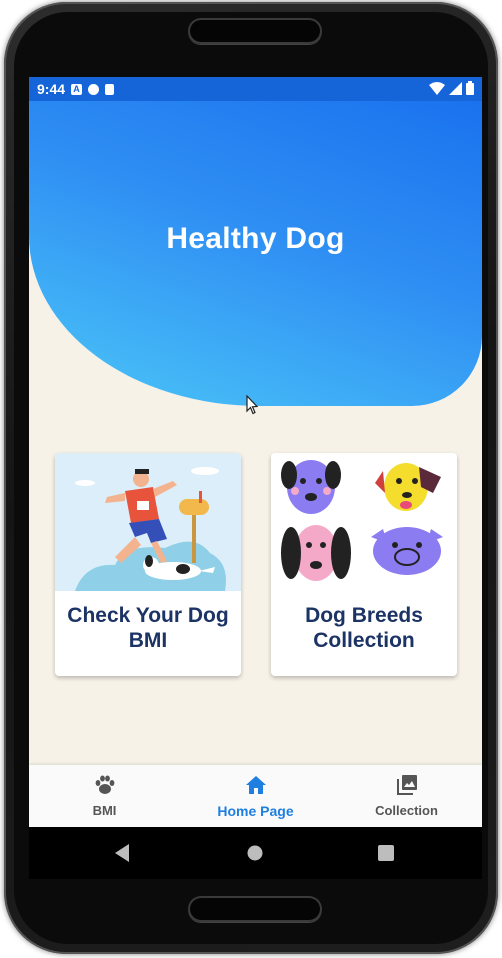 This screenshot has height=958, width=502. I want to click on dog-breeds-card: Dog Breeds Collection, so click(364, 564).